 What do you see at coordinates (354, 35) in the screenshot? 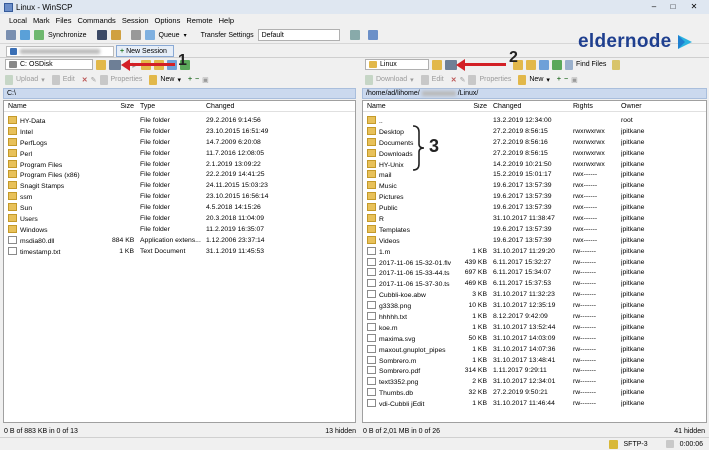
I see `transfer-options-icon` at bounding box center [354, 35].